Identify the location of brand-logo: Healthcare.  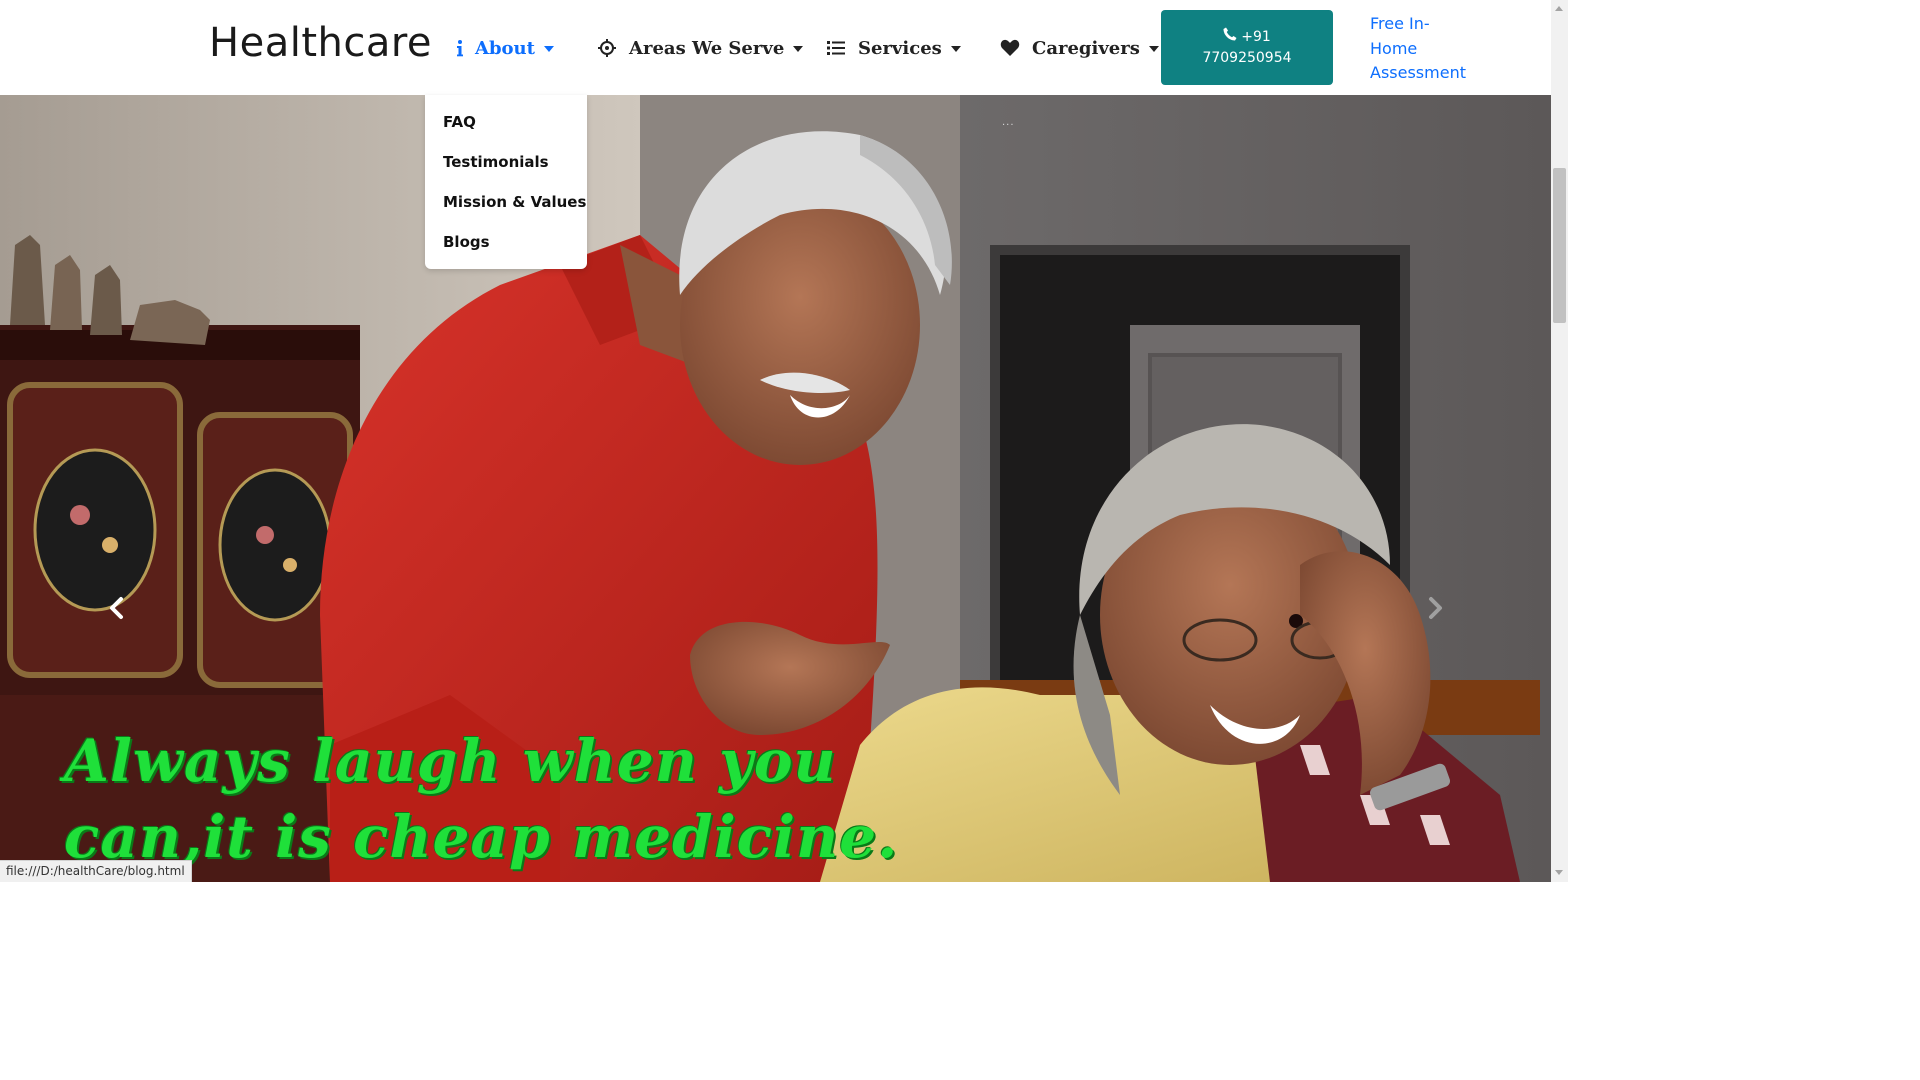
(320, 43).